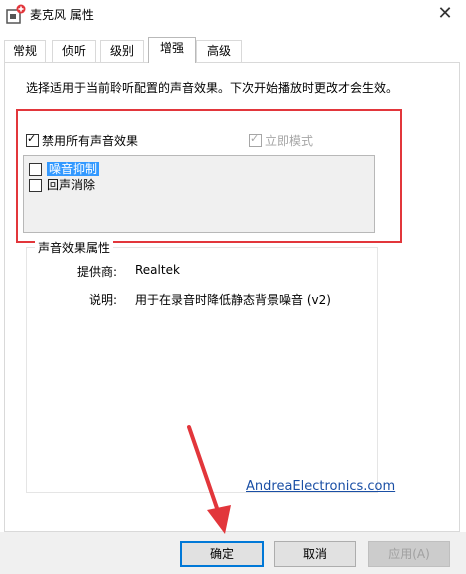 The width and height of the screenshot is (466, 574). What do you see at coordinates (222, 554) in the screenshot?
I see `ok-button: 确定` at bounding box center [222, 554].